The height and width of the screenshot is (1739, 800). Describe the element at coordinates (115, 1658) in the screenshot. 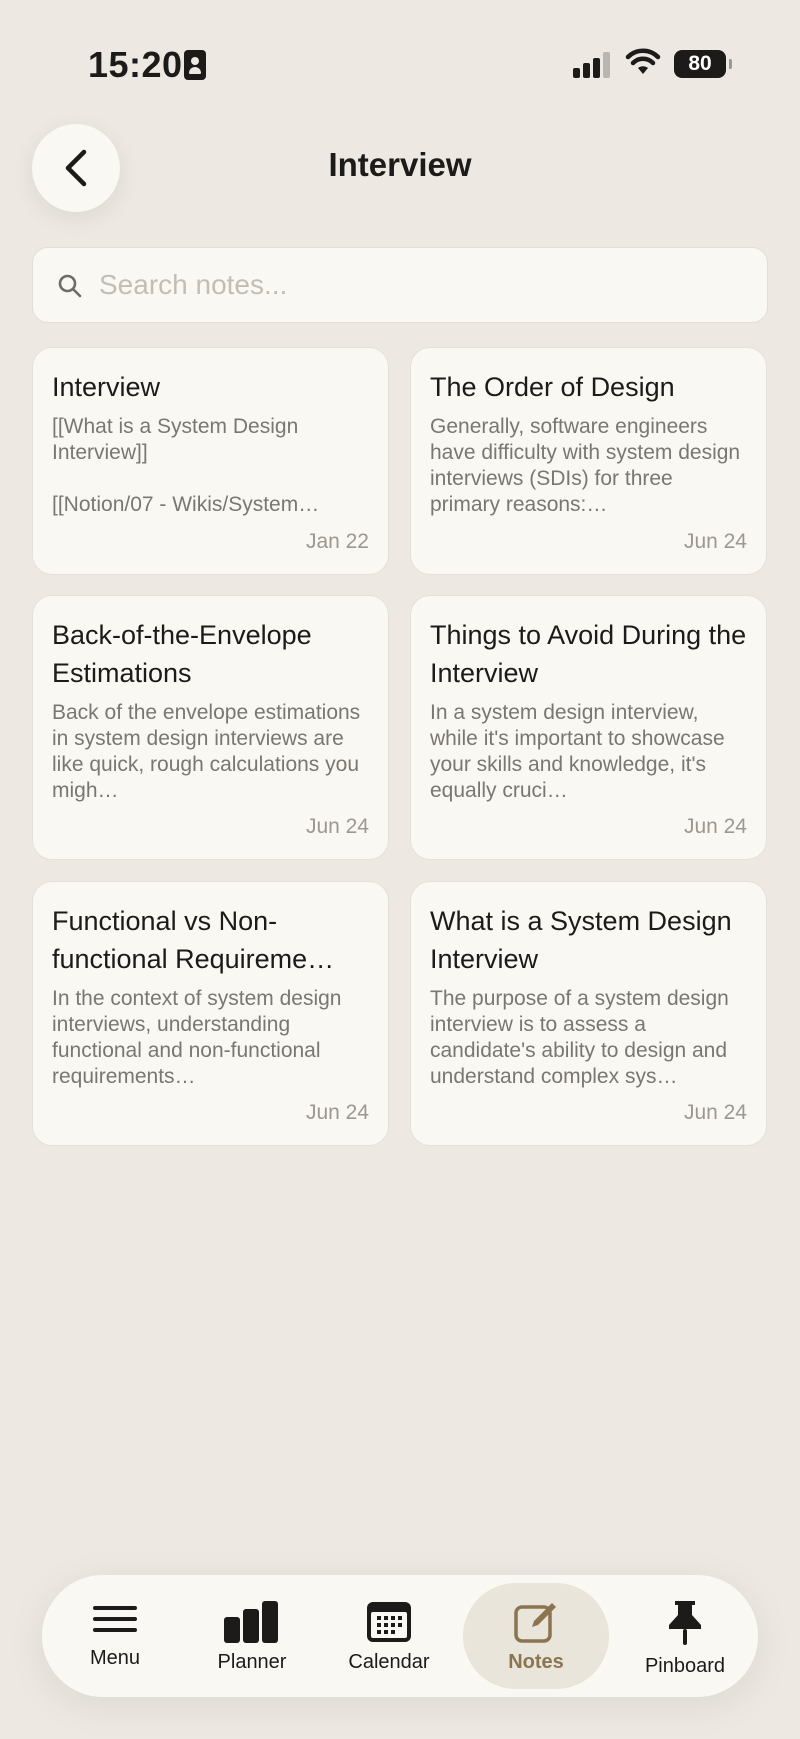

I see `tab-label: Menu` at that location.